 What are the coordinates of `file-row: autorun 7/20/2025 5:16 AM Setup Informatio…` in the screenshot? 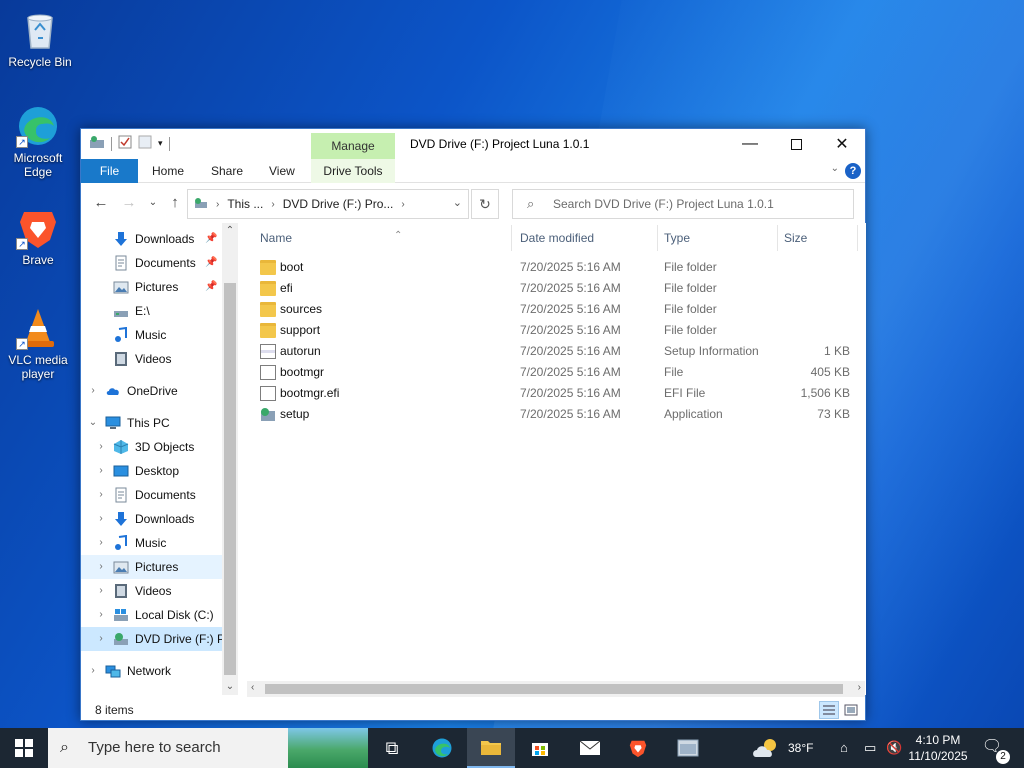 It's located at (552, 351).